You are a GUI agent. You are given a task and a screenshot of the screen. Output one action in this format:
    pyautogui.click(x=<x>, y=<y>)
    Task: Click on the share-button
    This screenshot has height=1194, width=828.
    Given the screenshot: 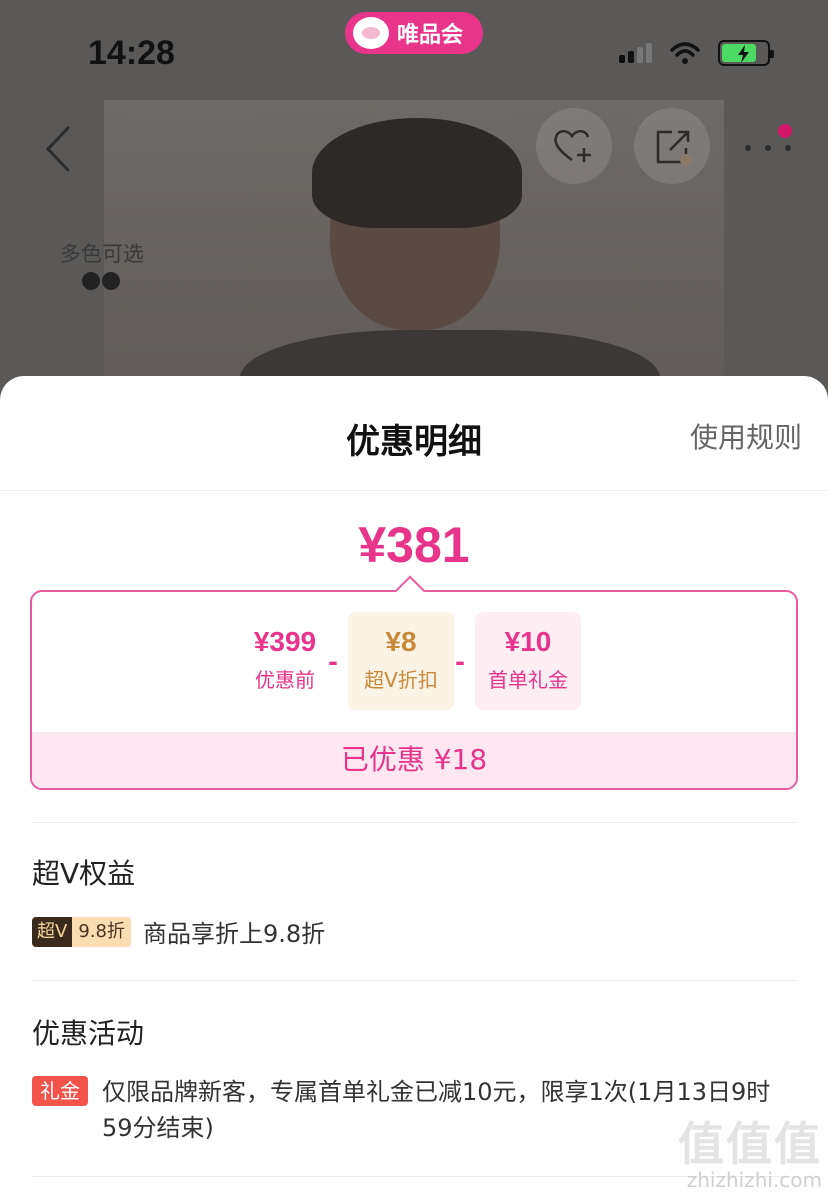 What is the action you would take?
    pyautogui.click(x=672, y=146)
    